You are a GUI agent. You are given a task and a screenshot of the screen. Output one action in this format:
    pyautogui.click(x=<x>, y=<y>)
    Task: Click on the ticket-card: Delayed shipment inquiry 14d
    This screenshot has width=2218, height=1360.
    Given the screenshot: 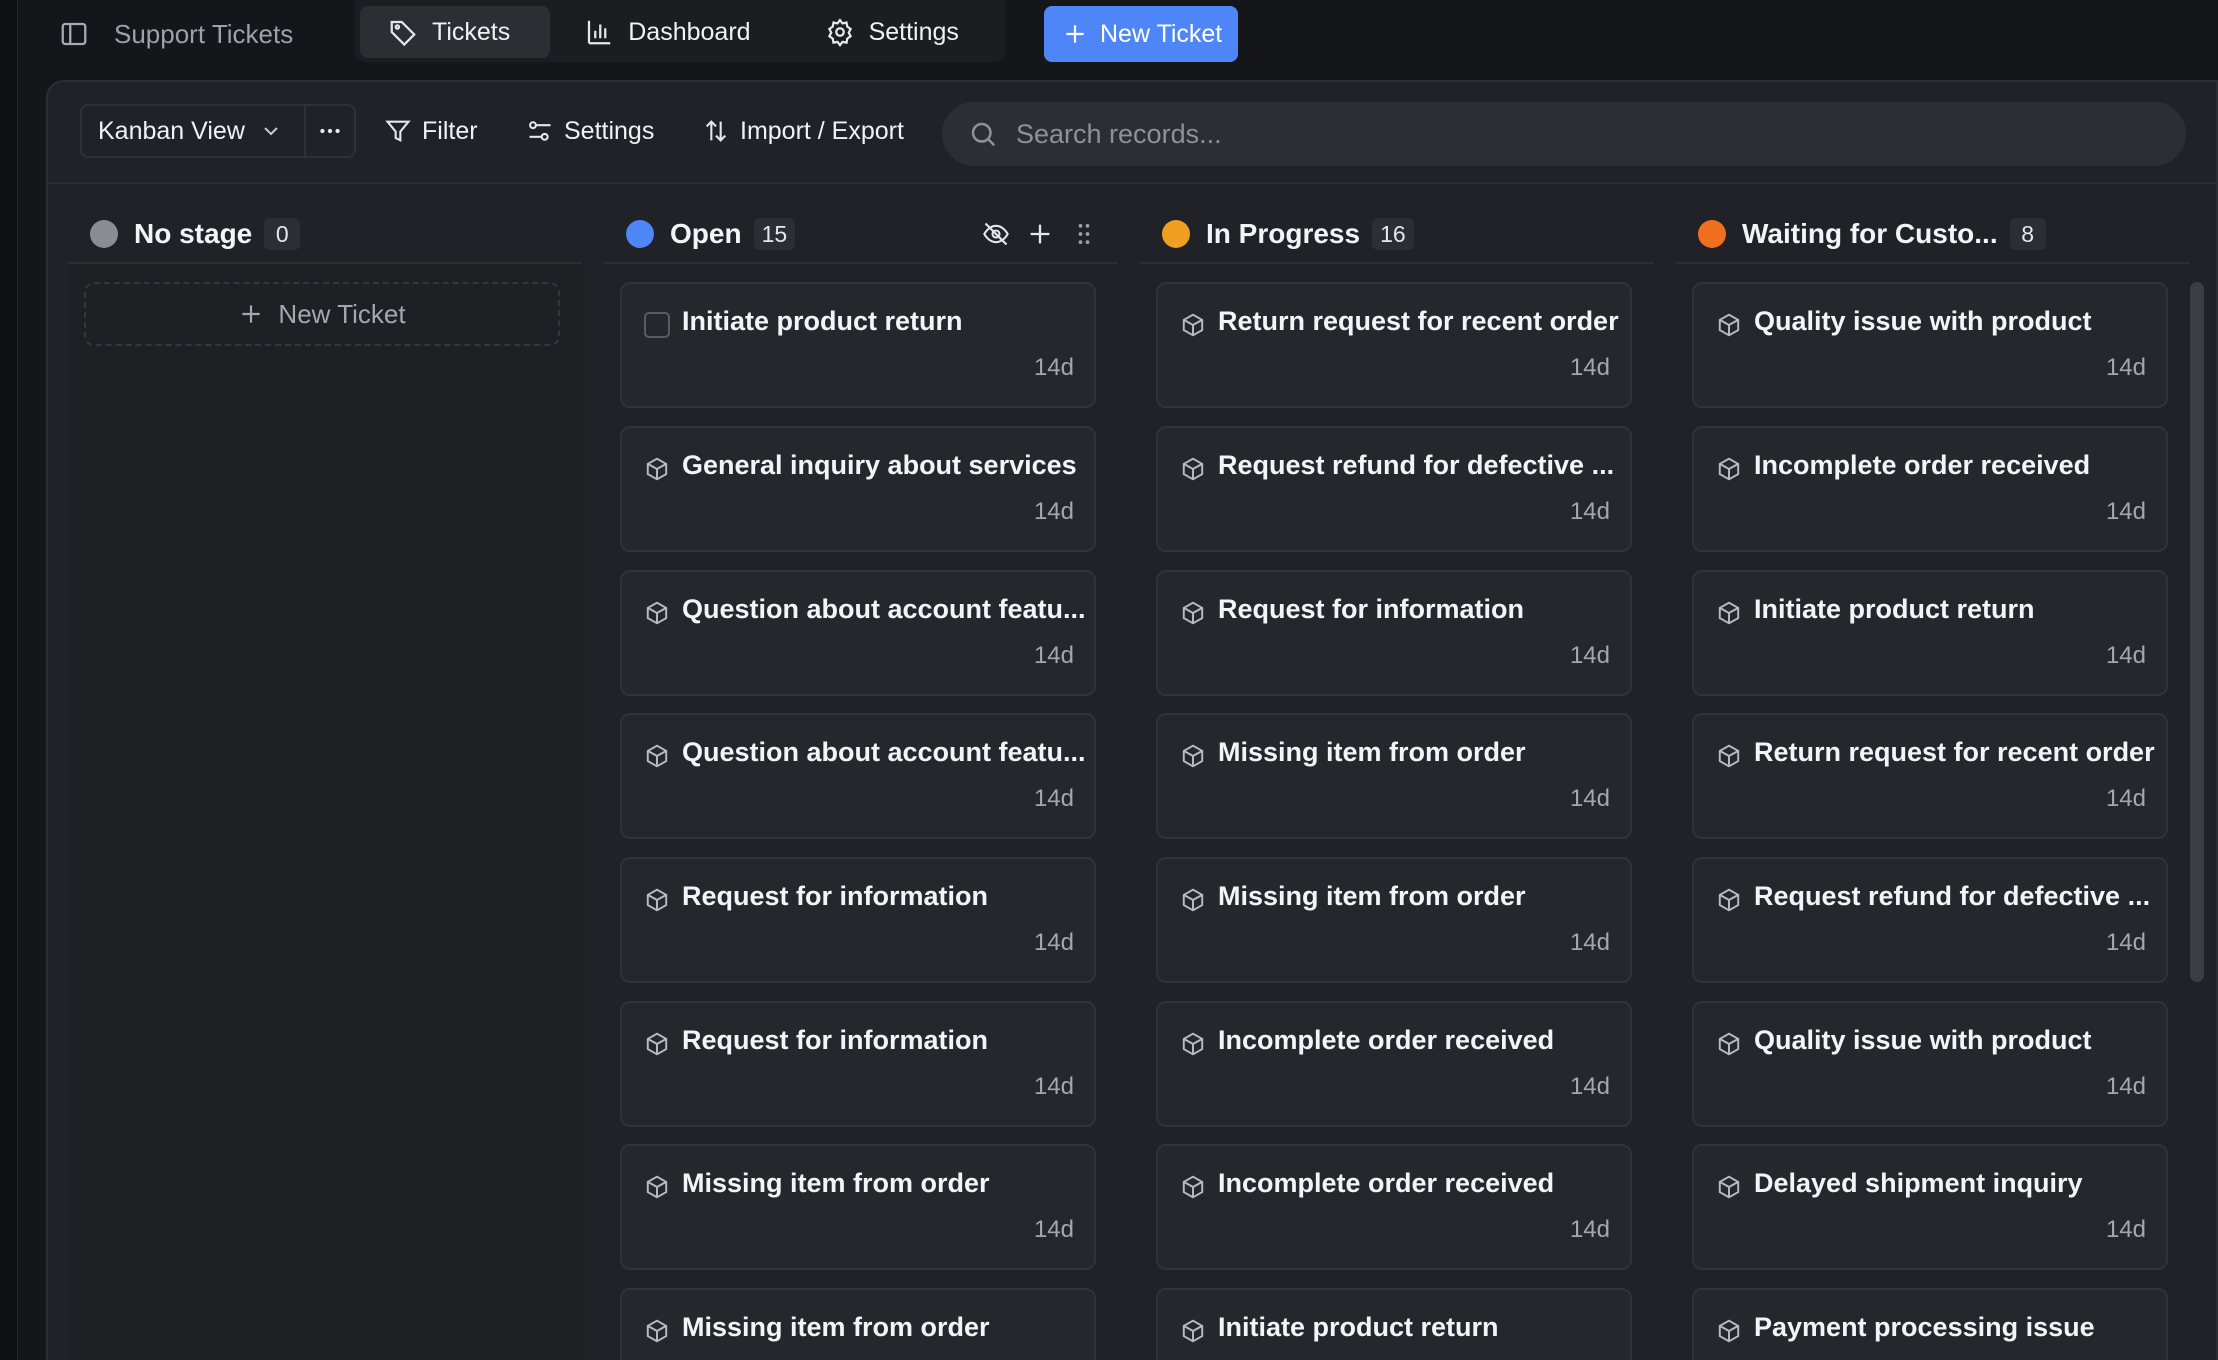 What is the action you would take?
    pyautogui.click(x=1930, y=1207)
    